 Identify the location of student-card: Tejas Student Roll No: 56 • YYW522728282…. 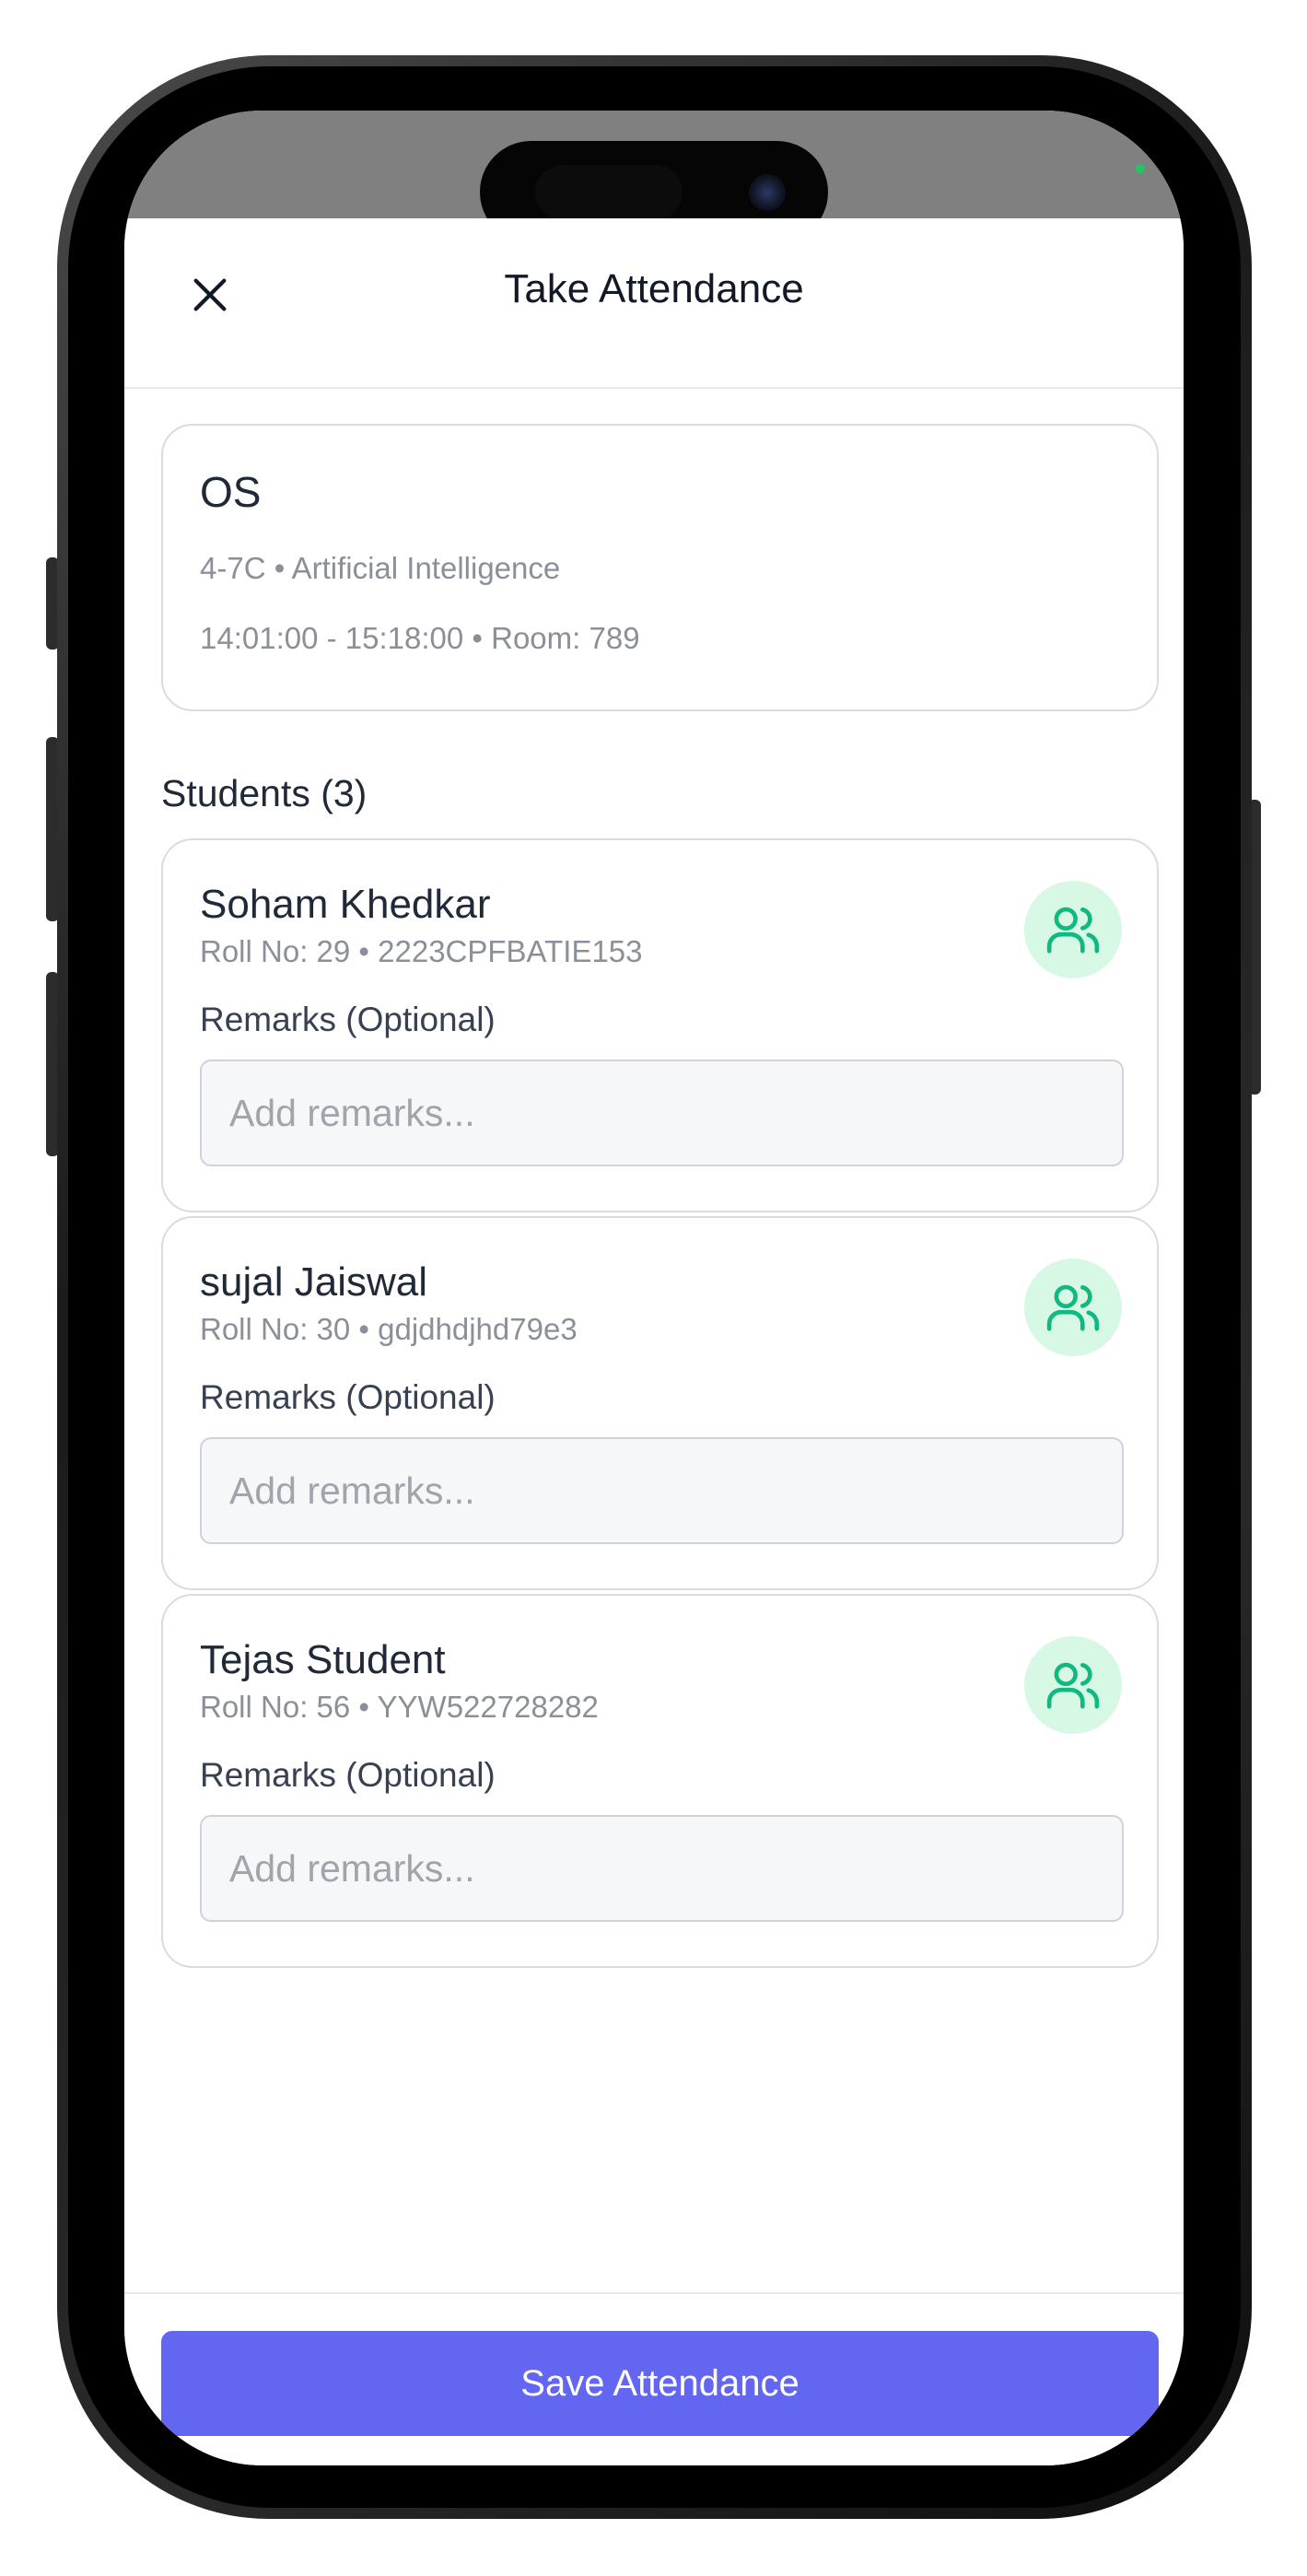
(660, 1781).